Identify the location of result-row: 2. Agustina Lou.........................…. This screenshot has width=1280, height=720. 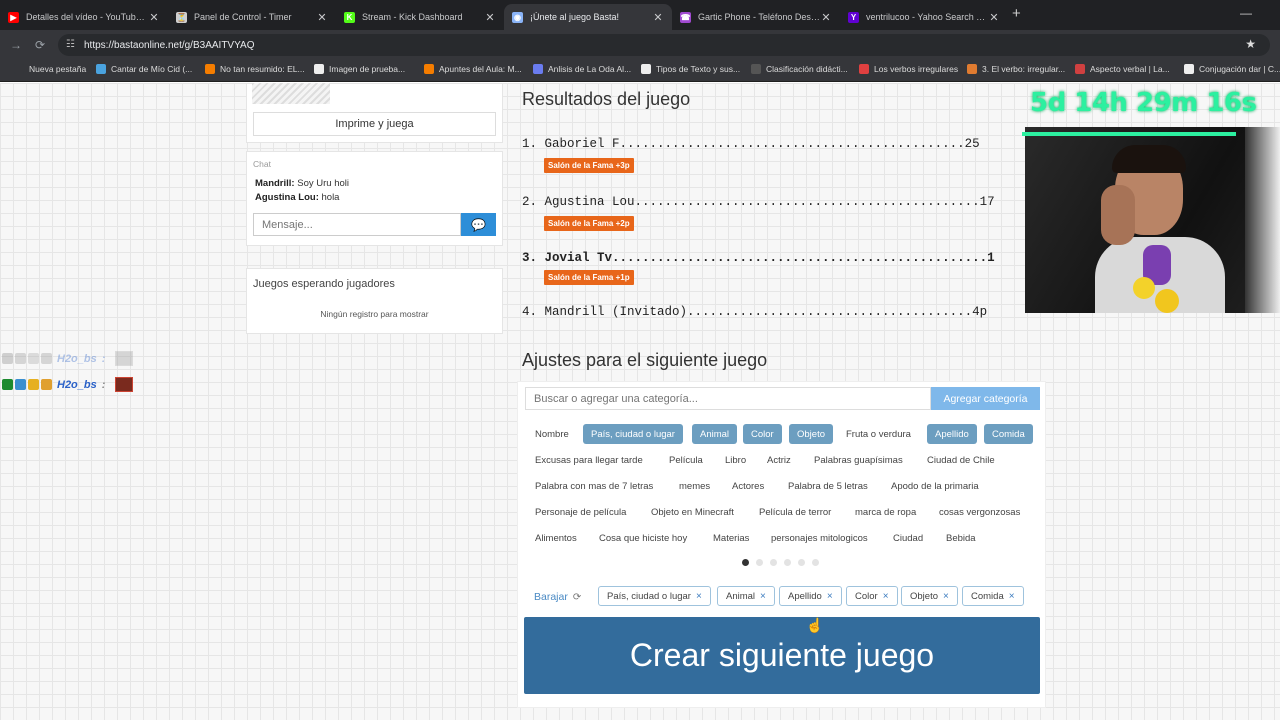
(758, 202).